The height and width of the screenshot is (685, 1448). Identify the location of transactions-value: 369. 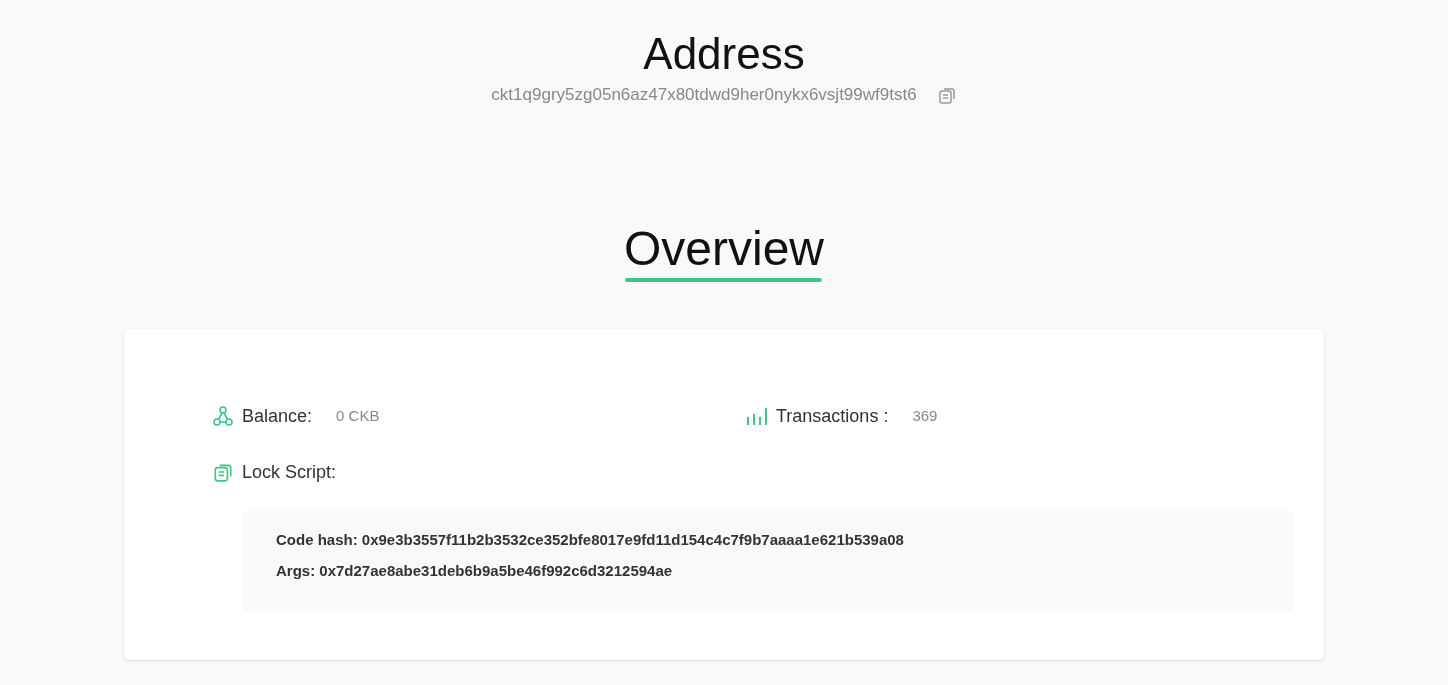
(925, 415).